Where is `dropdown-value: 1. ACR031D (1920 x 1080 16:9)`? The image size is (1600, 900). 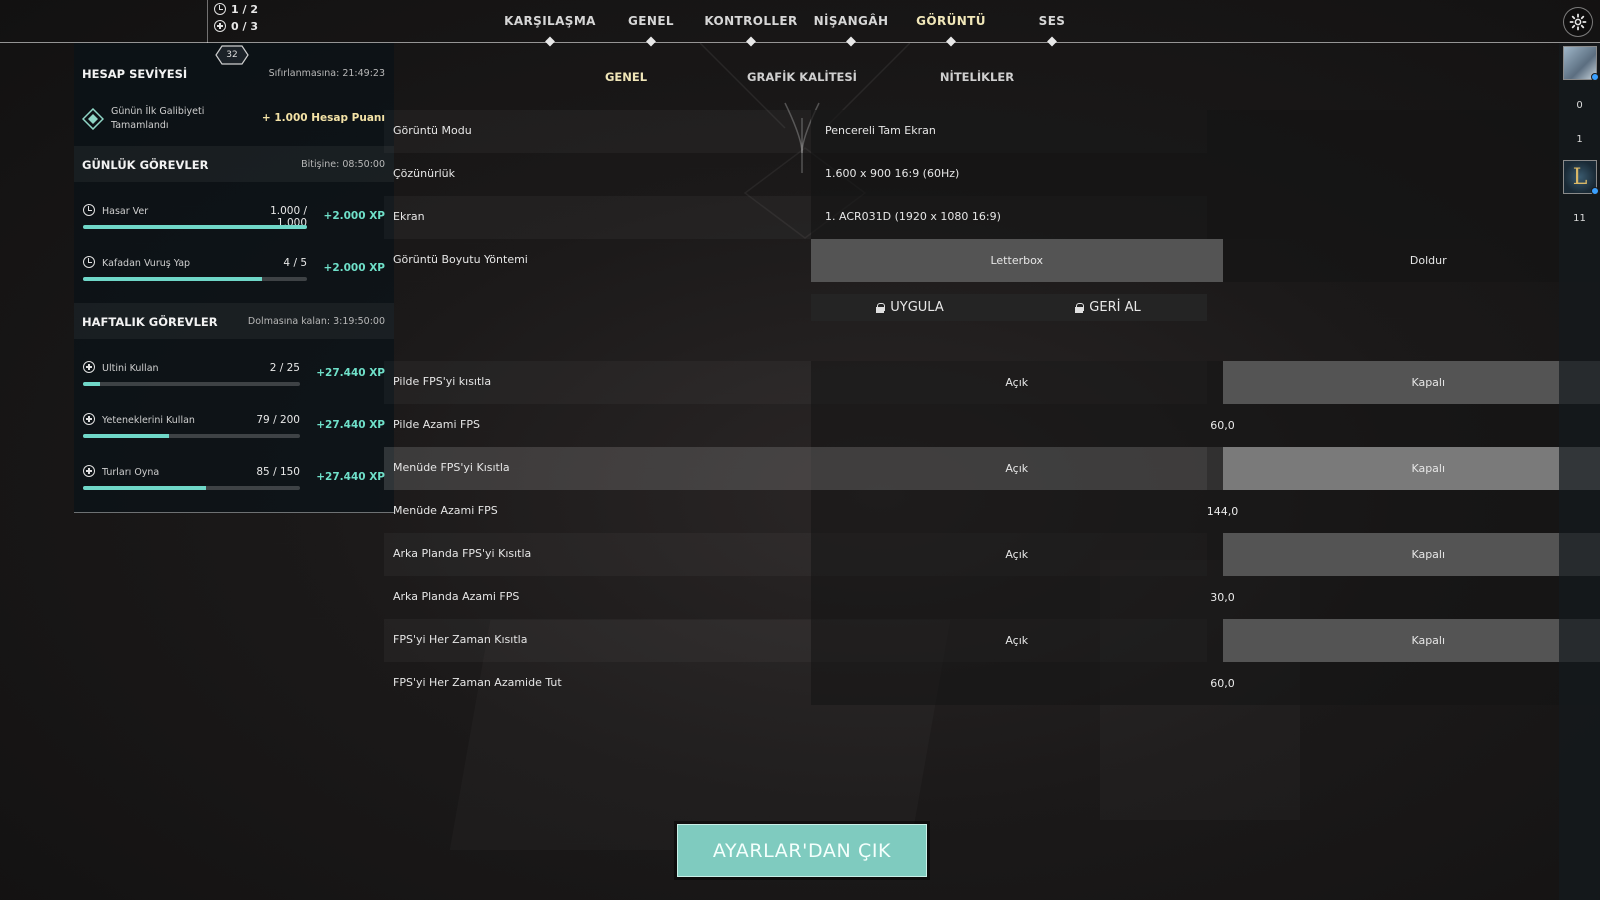 dropdown-value: 1. ACR031D (1920 x 1080 16:9) is located at coordinates (913, 216).